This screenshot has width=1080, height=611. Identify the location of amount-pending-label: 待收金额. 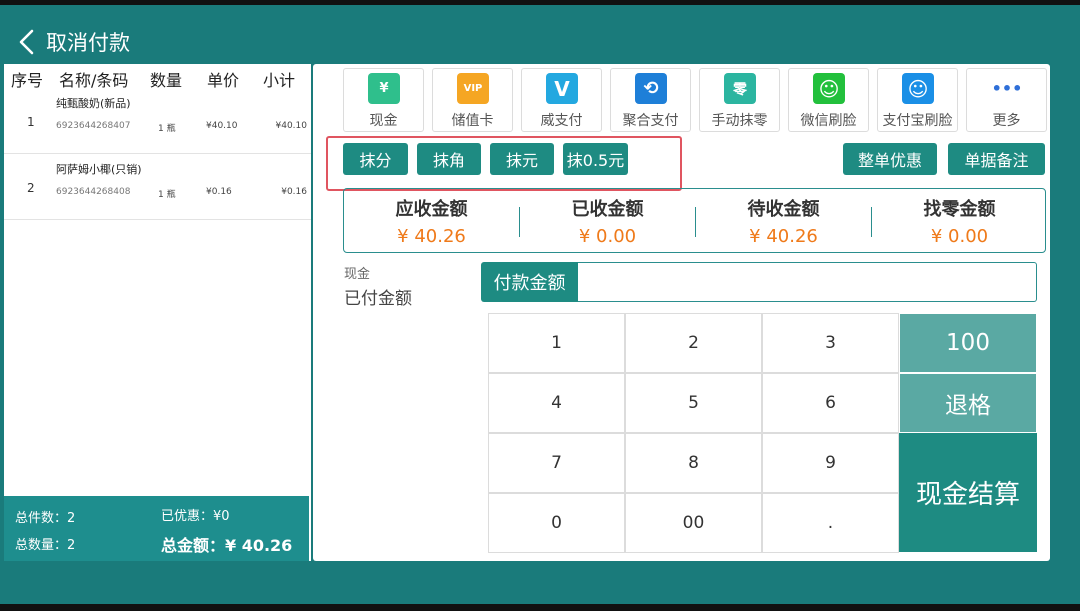
(783, 209).